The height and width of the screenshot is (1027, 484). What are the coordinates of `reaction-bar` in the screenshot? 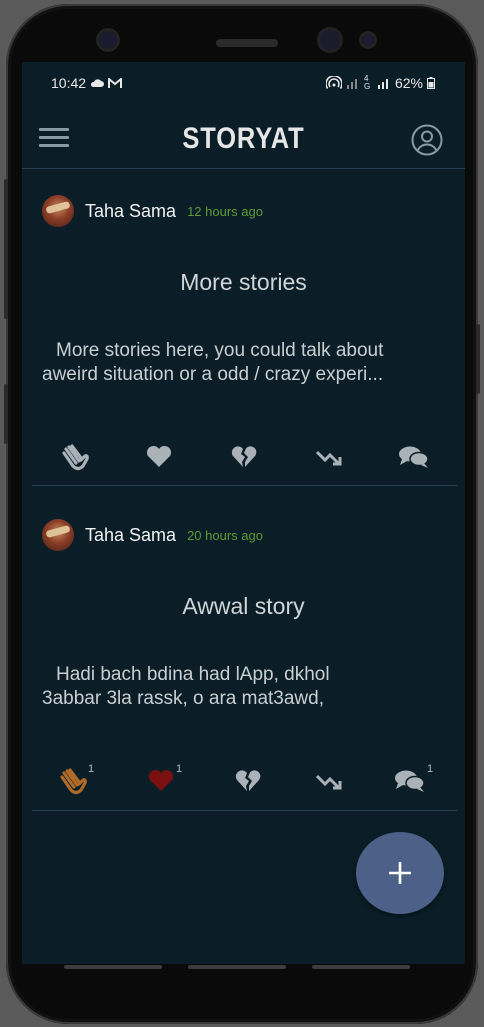 It's located at (243, 456).